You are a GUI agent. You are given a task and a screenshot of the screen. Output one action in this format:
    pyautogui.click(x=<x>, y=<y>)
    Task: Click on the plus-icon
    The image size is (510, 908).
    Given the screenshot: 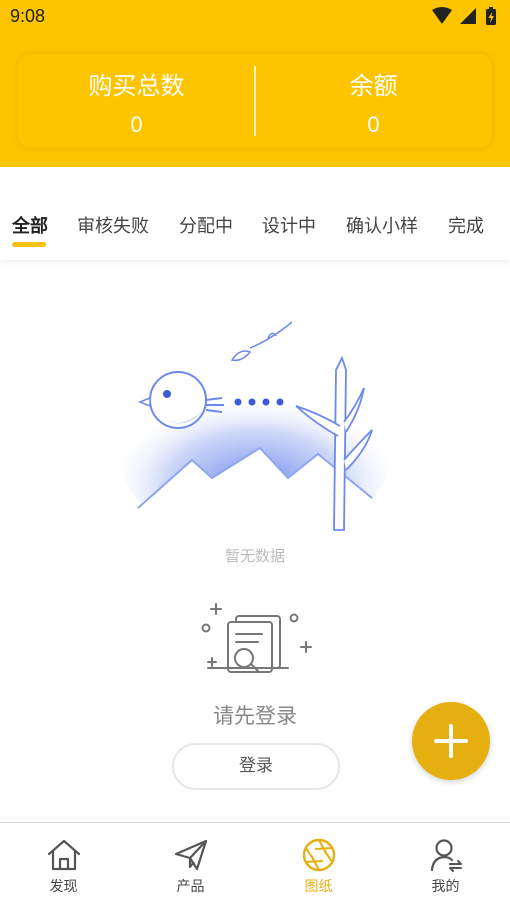 What is the action you would take?
    pyautogui.click(x=451, y=741)
    